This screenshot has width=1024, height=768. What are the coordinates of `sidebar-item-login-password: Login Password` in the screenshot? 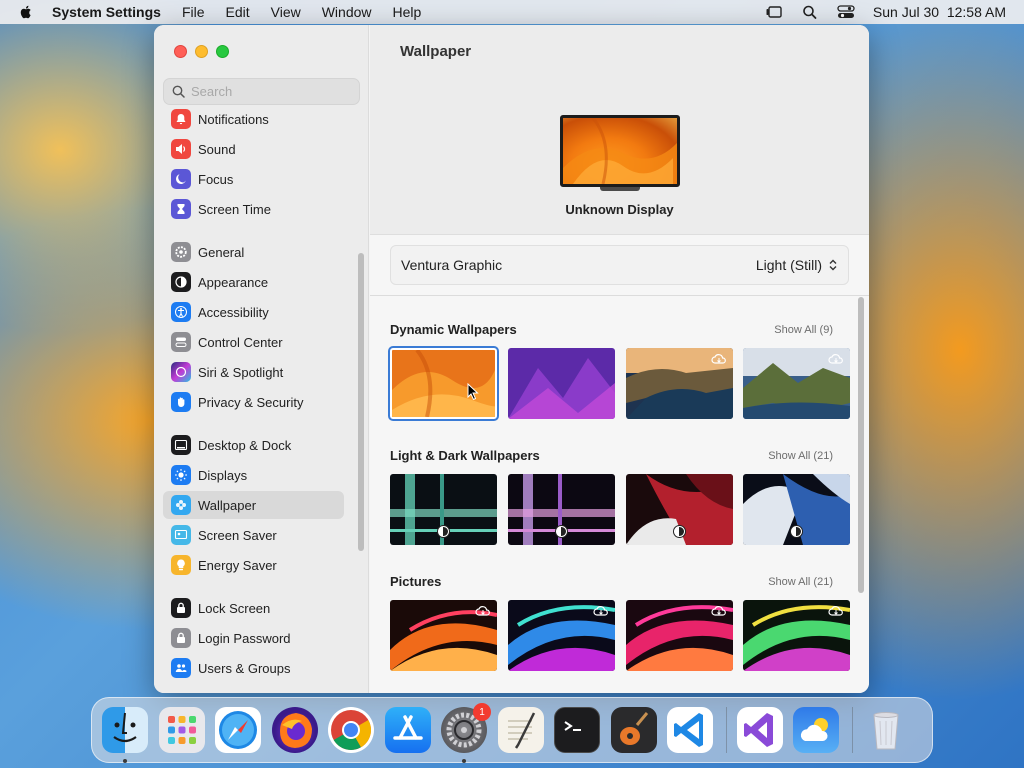 It's located at (253, 638).